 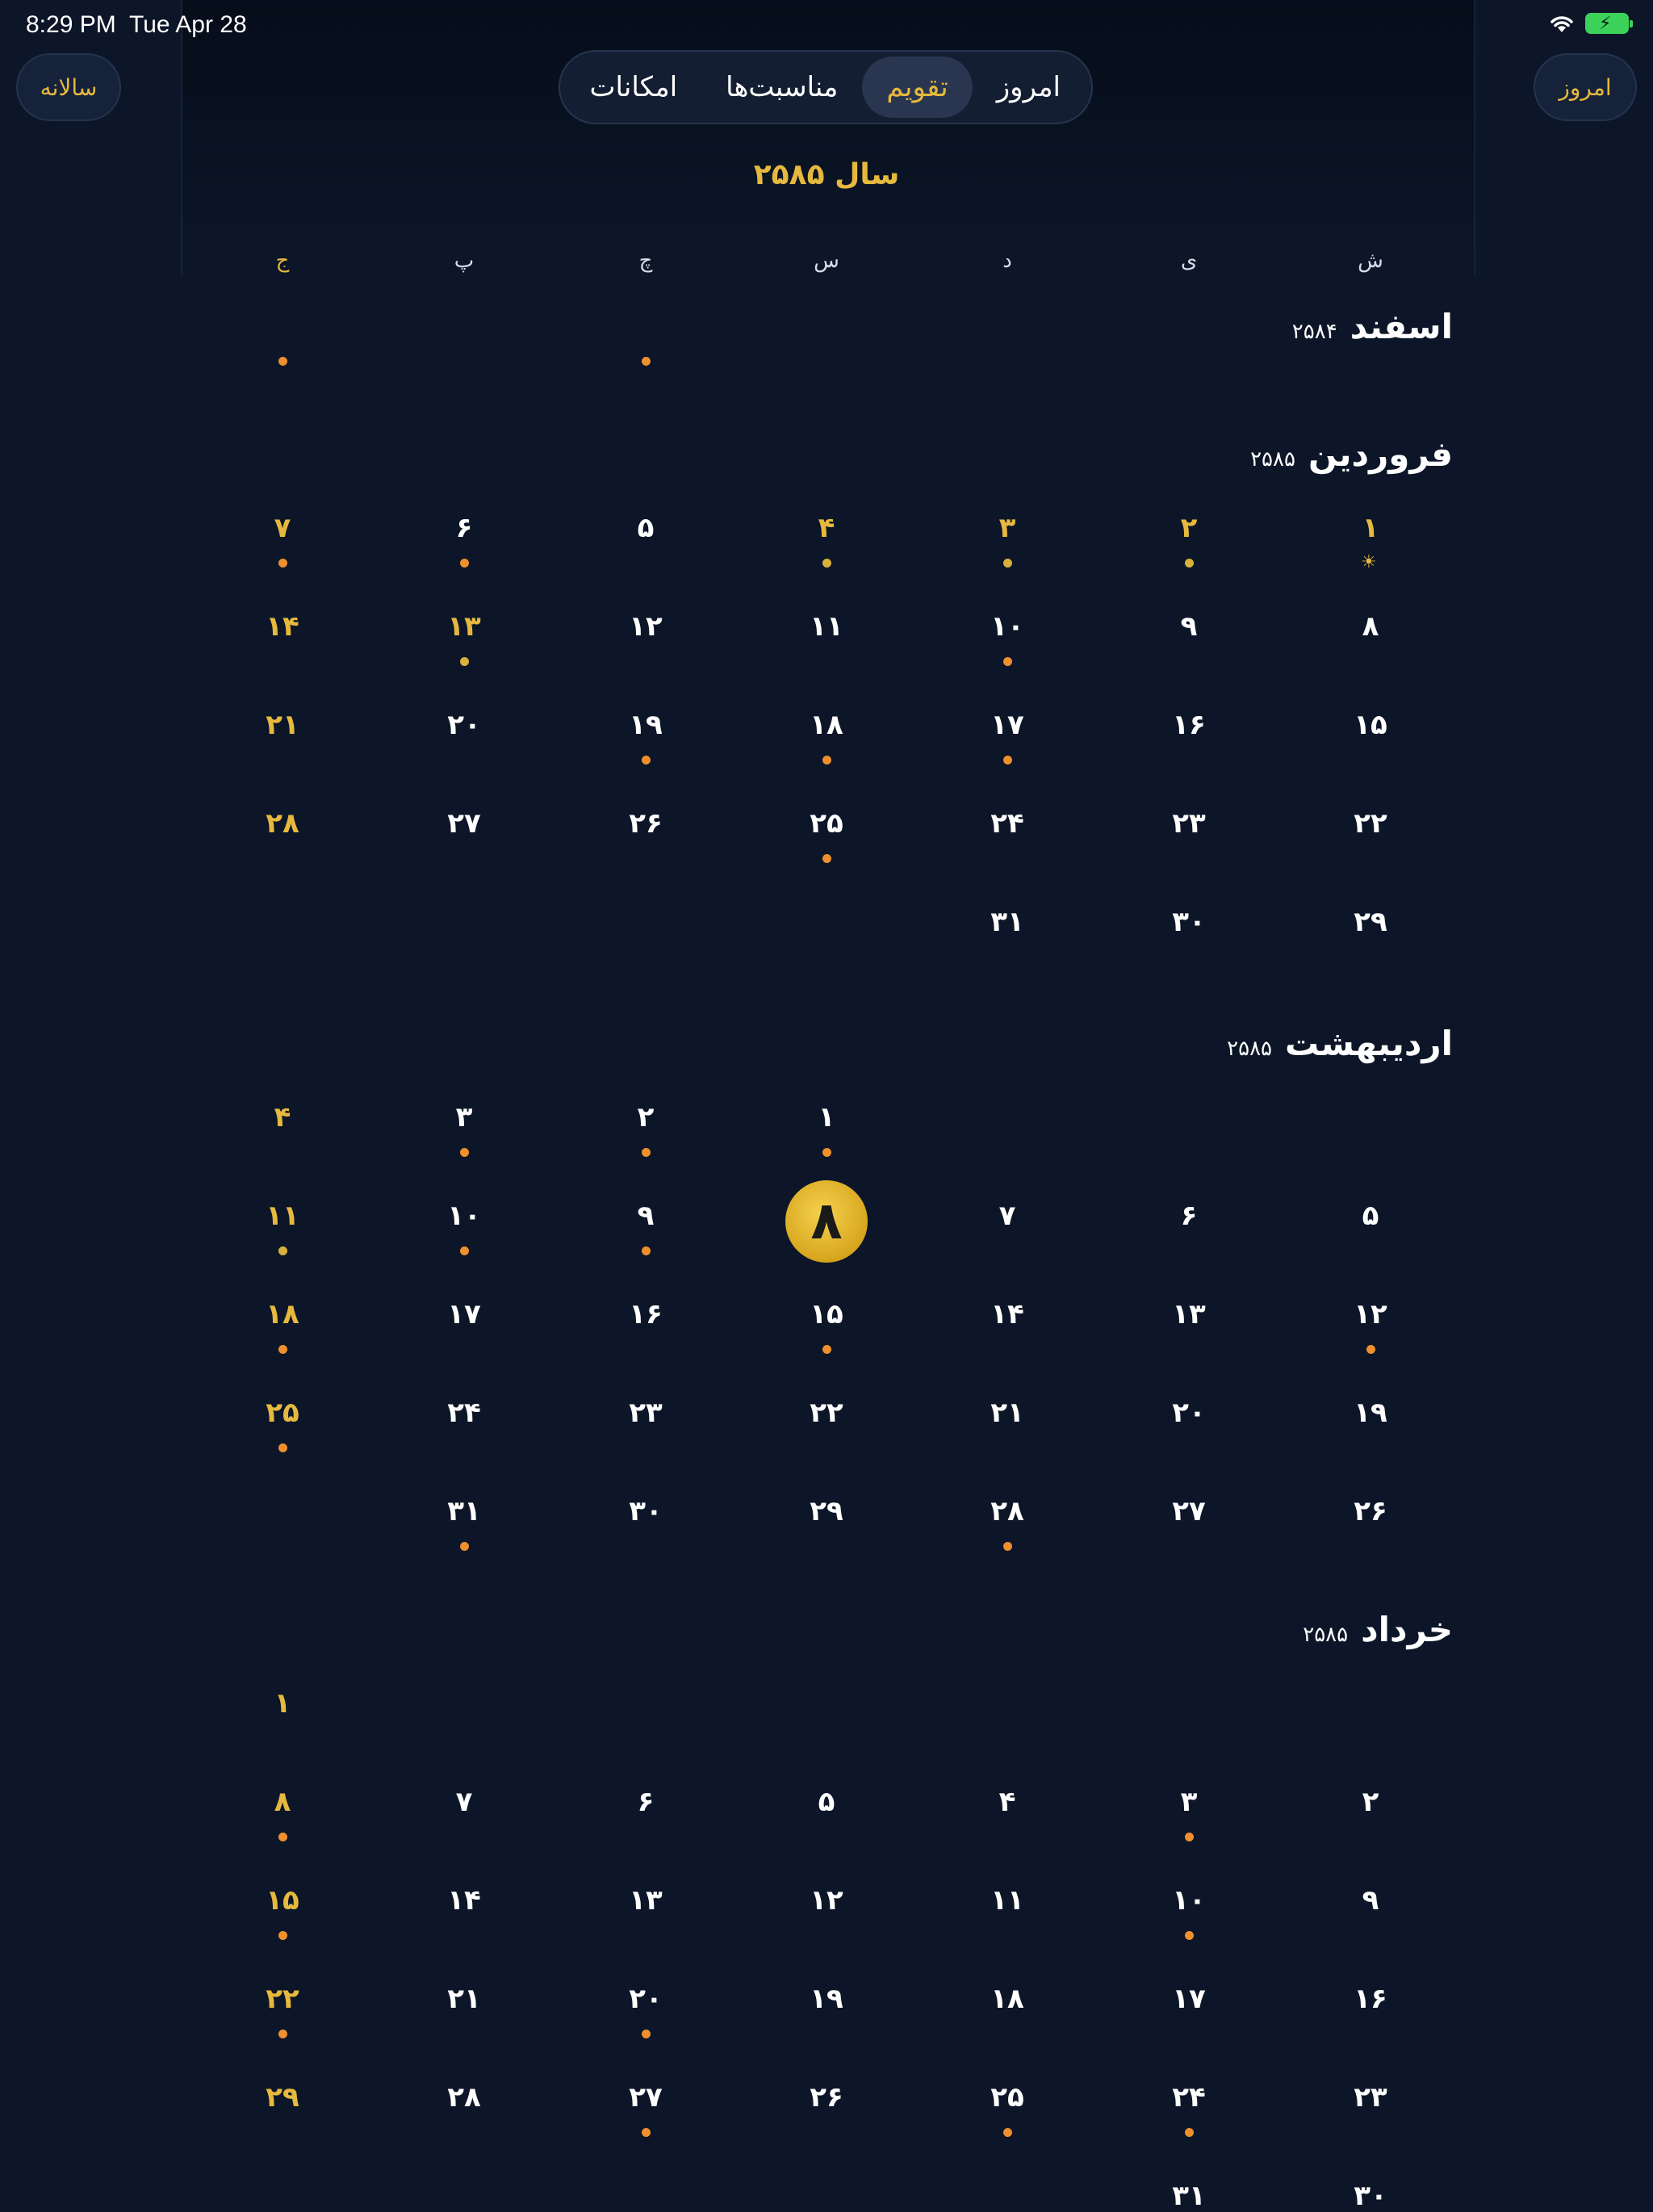 I want to click on yearly-view-button: سالانه, so click(x=68, y=87).